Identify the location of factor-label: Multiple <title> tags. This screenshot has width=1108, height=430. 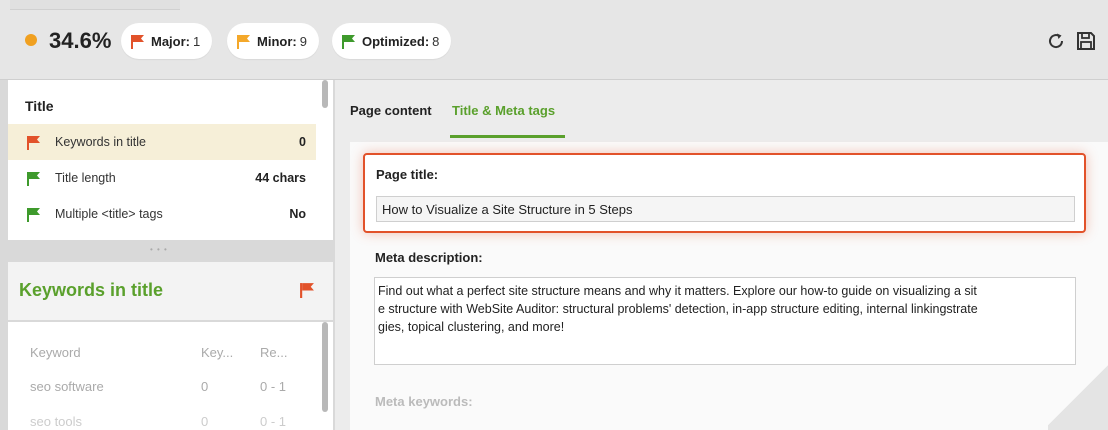
(109, 214).